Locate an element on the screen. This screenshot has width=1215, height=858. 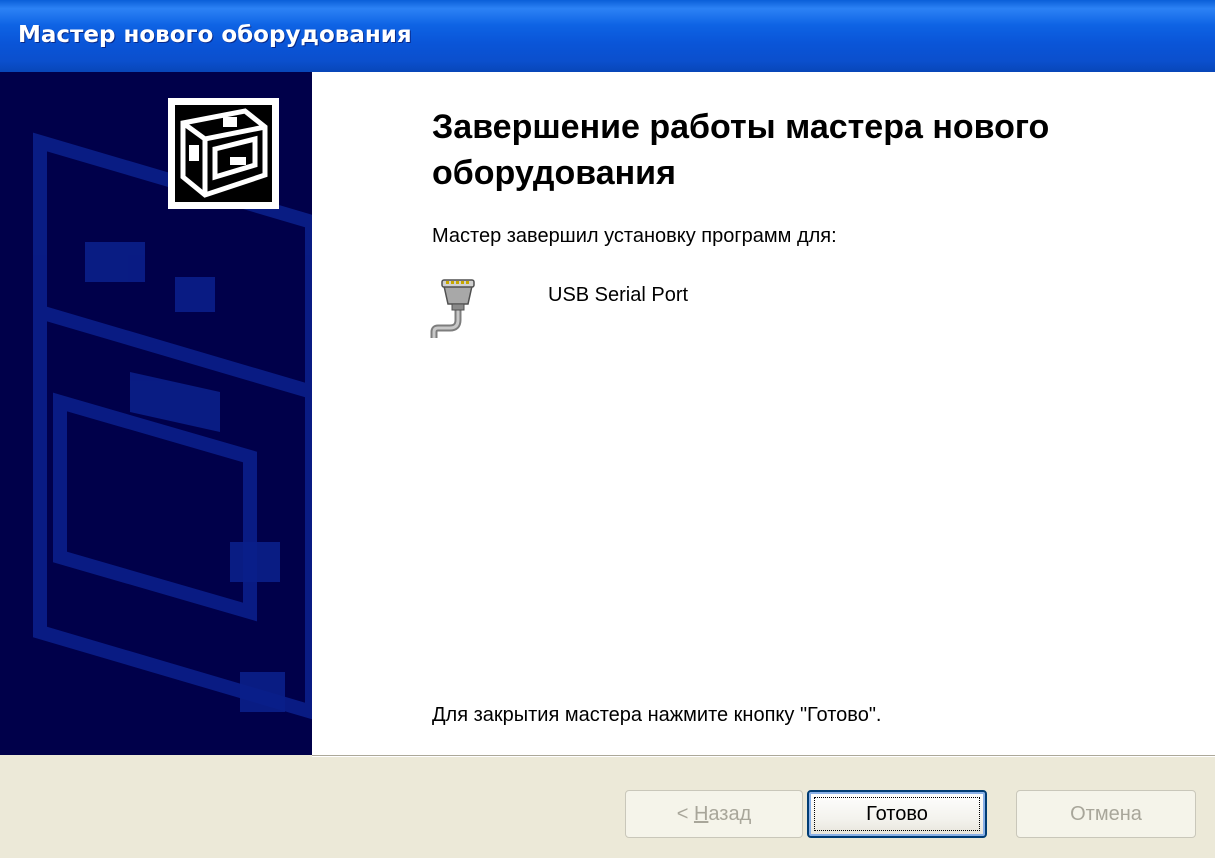
completion-message: Мастер завершил установку программ для: is located at coordinates (634, 236).